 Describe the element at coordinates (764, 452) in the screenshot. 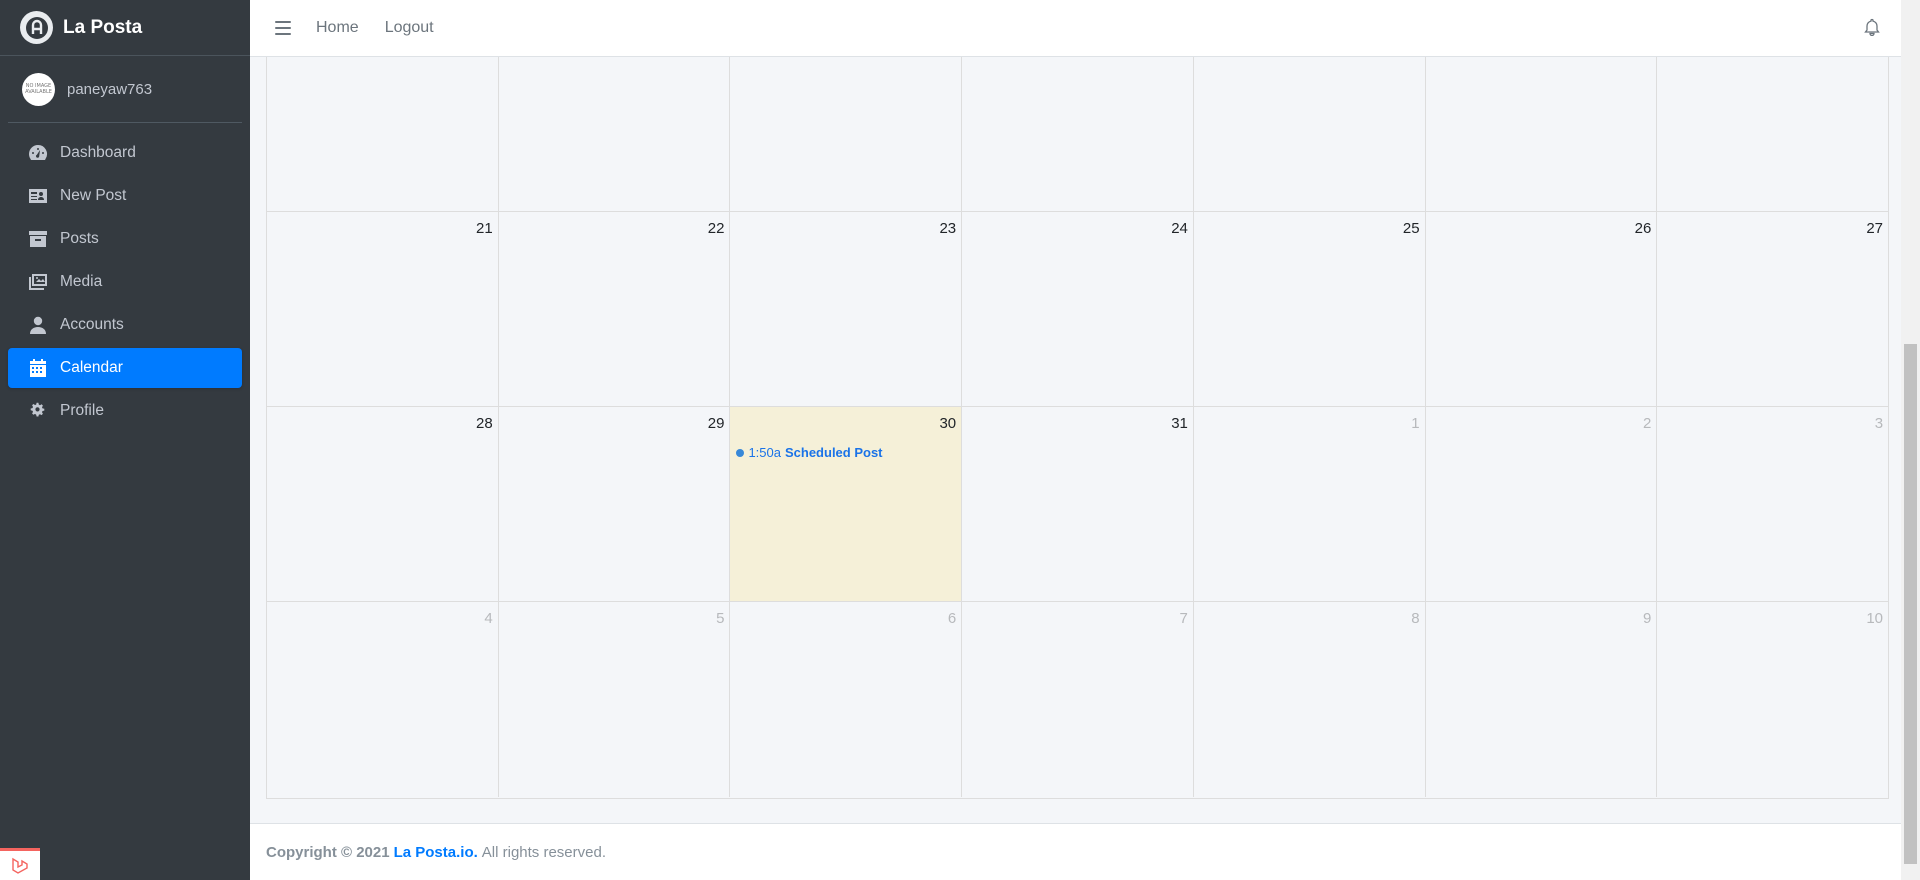

I see `event-time: 1:50a` at that location.